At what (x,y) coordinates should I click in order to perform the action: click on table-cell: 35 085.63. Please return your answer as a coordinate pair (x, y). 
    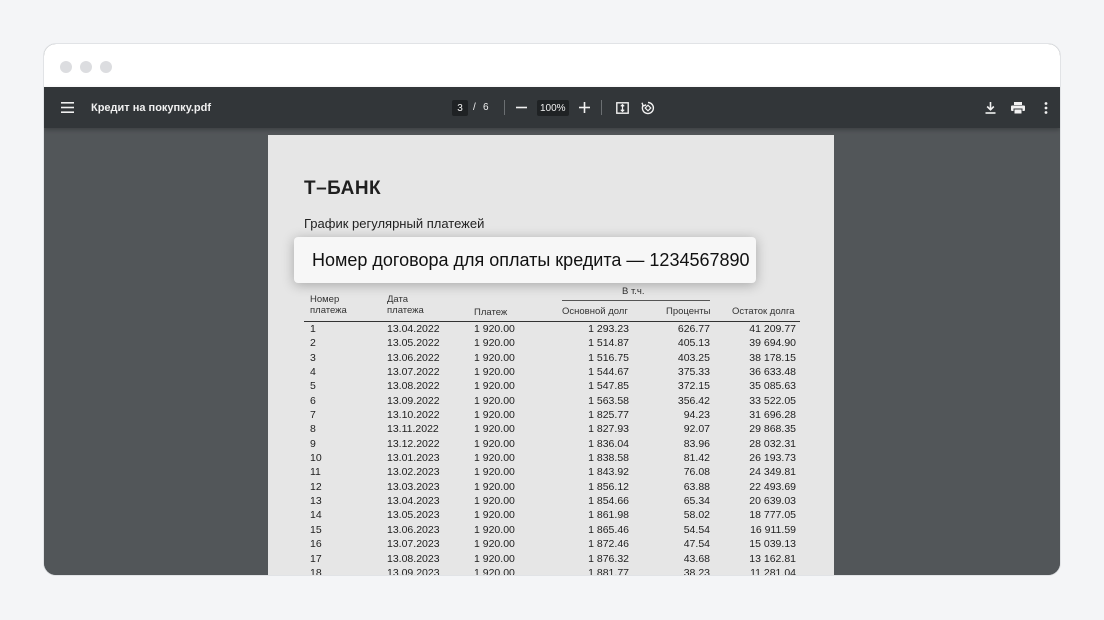
    Looking at the image, I should click on (772, 386).